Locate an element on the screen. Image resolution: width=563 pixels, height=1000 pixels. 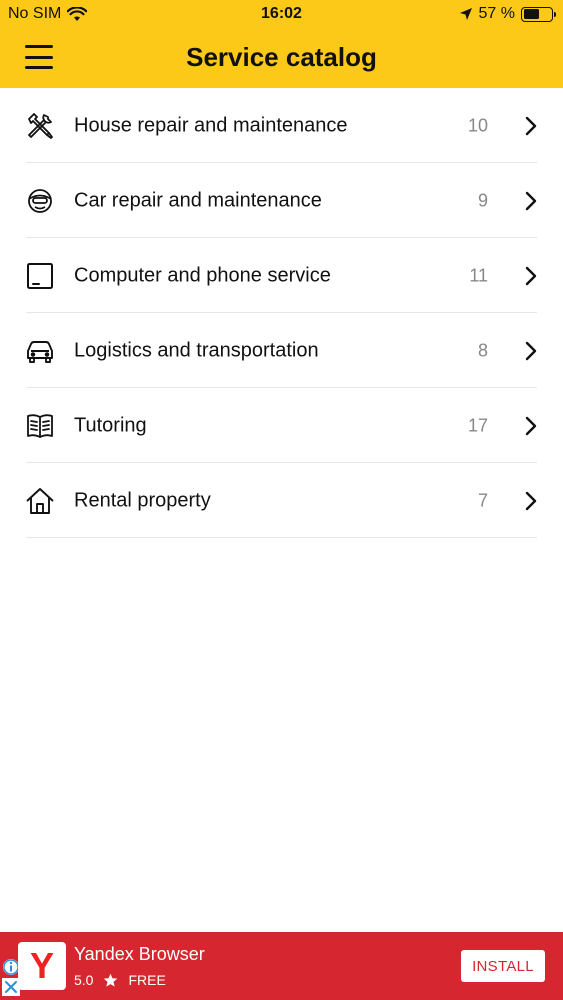
category-label: Tutoring is located at coordinates (110, 425).